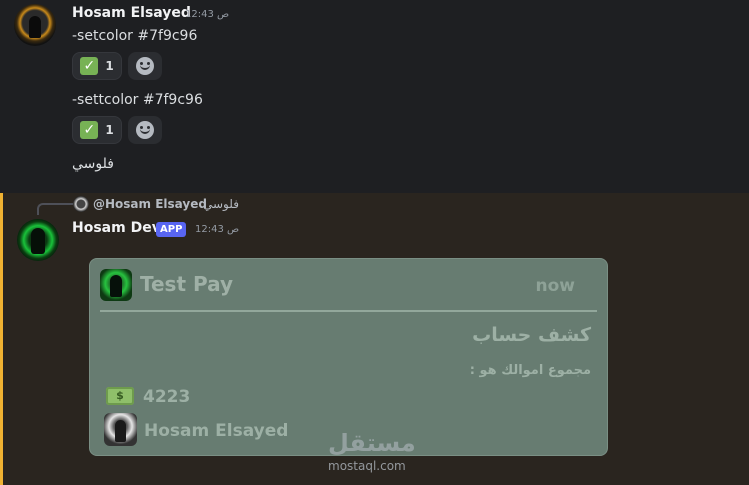  What do you see at coordinates (116, 228) in the screenshot?
I see `bot-name: Hosam Dev` at bounding box center [116, 228].